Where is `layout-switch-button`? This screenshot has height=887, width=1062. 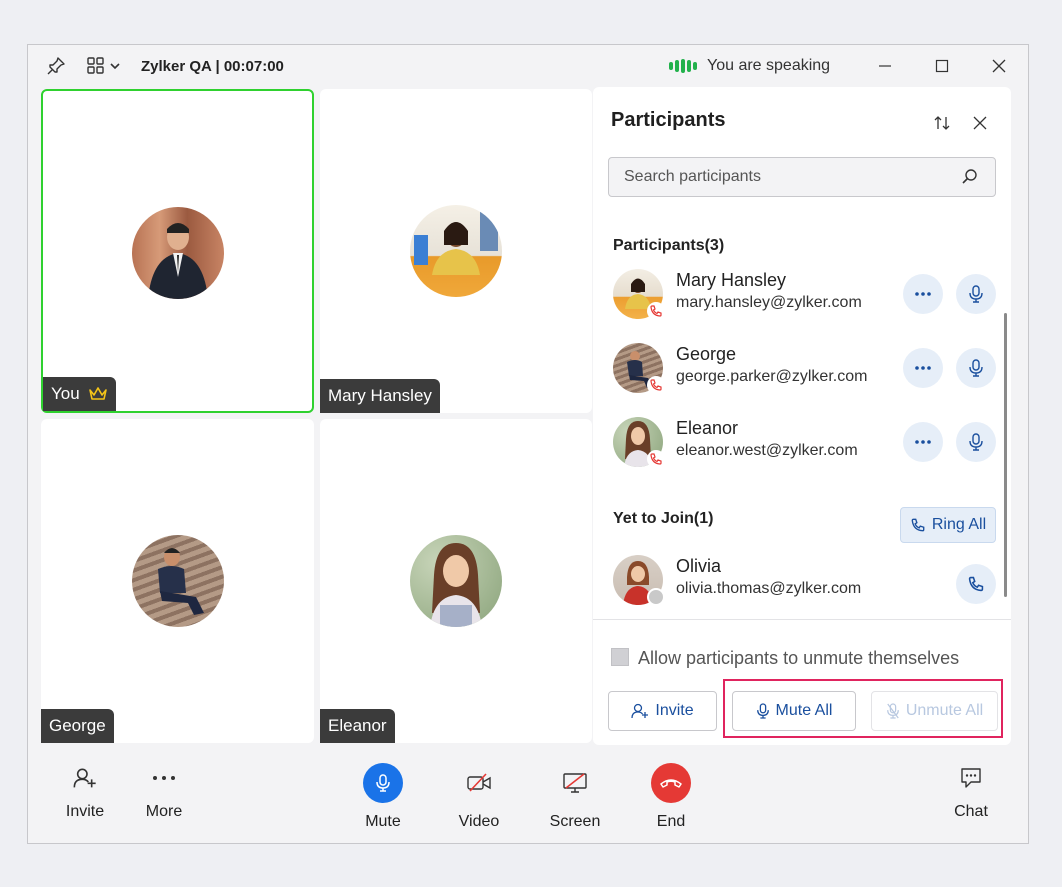
layout-switch-button is located at coordinates (105, 66).